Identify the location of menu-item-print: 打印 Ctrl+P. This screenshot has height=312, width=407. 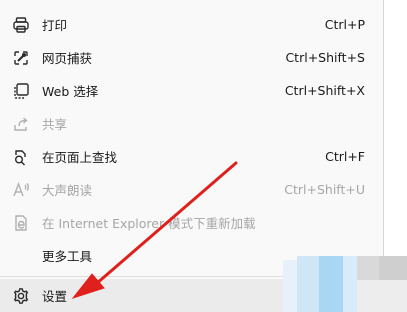
(191, 24).